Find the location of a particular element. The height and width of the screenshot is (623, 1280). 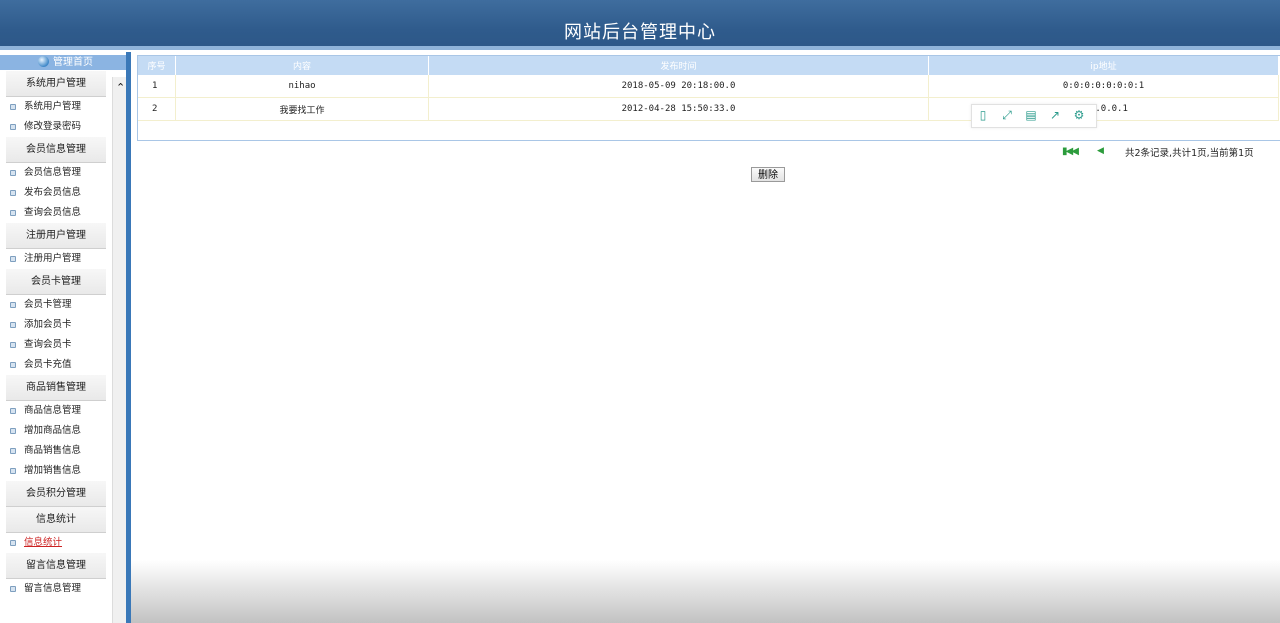

settings-icon: ⚙ is located at coordinates (1079, 115).